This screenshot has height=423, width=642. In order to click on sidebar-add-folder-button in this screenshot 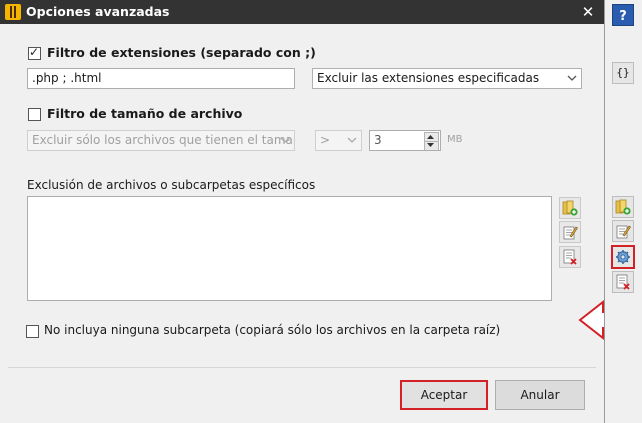, I will do `click(623, 207)`.